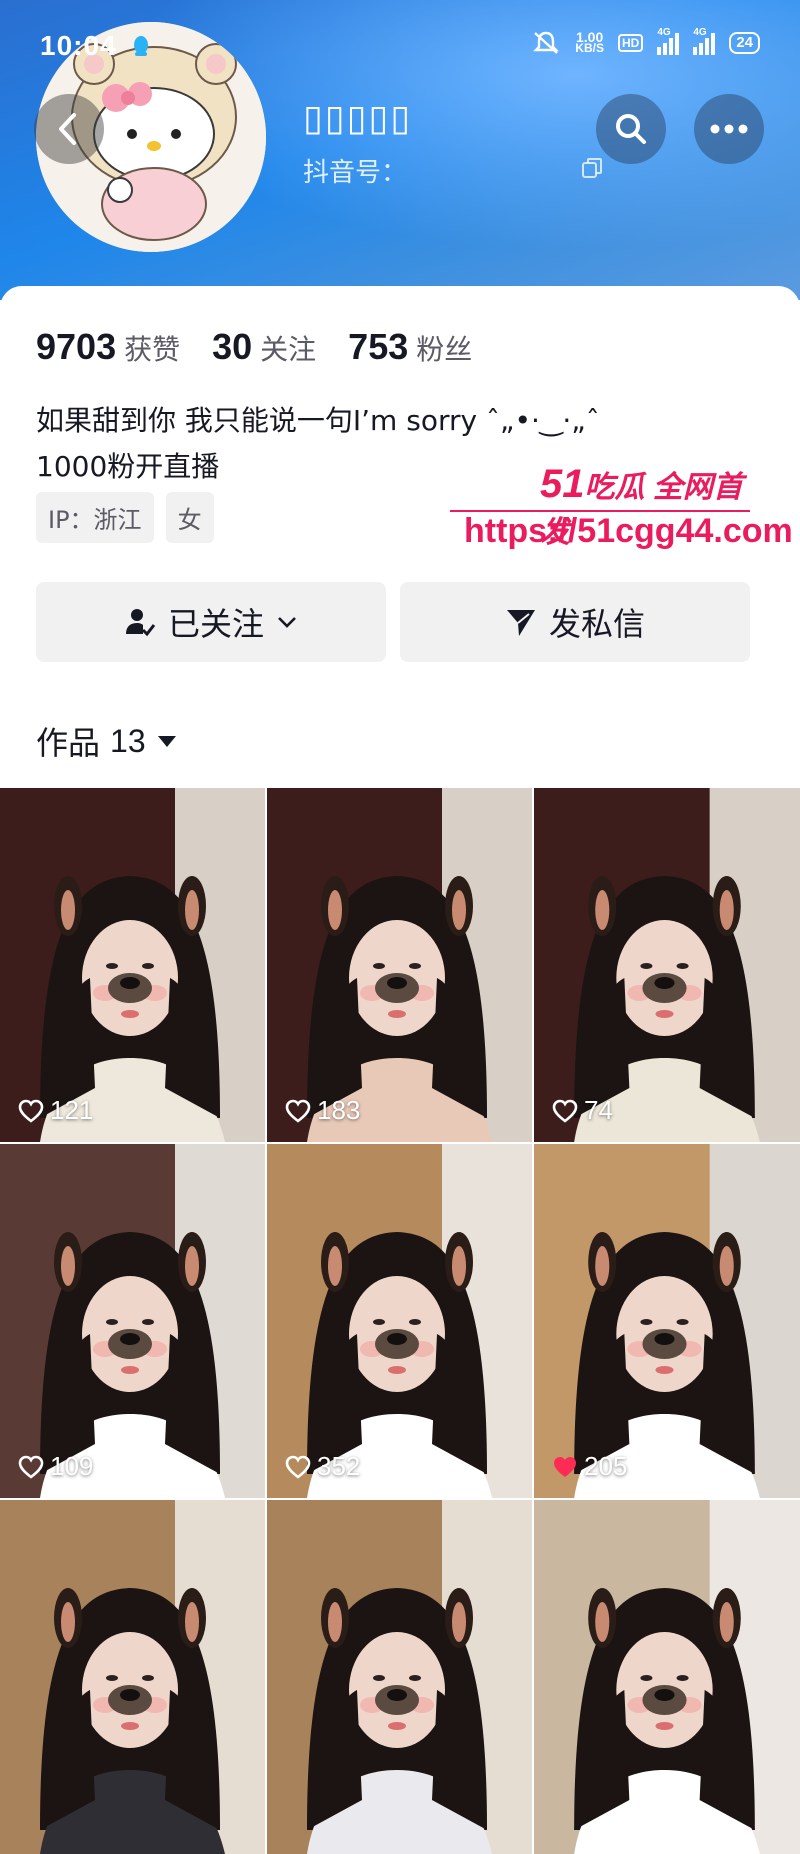 This screenshot has height=1854, width=800. Describe the element at coordinates (744, 43) in the screenshot. I see `battery-indicator: 24` at that location.